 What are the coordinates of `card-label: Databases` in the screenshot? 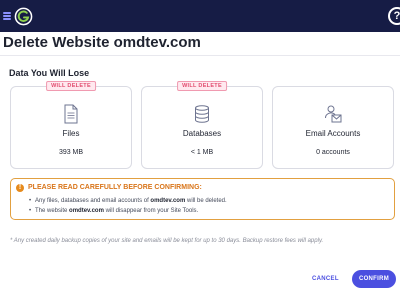 It's located at (202, 133).